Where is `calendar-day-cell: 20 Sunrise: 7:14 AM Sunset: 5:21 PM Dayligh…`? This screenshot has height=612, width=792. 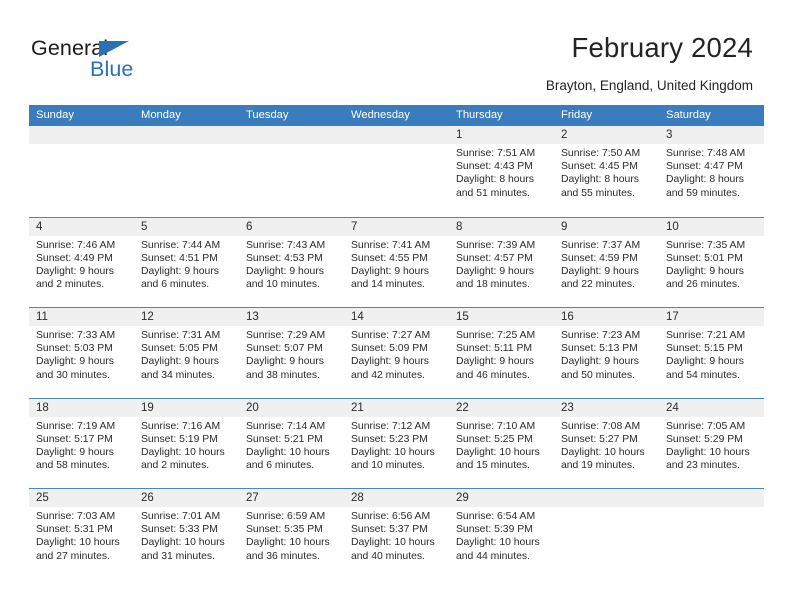
calendar-day-cell: 20 Sunrise: 7:14 AM Sunset: 5:21 PM Dayligh… is located at coordinates (291, 443).